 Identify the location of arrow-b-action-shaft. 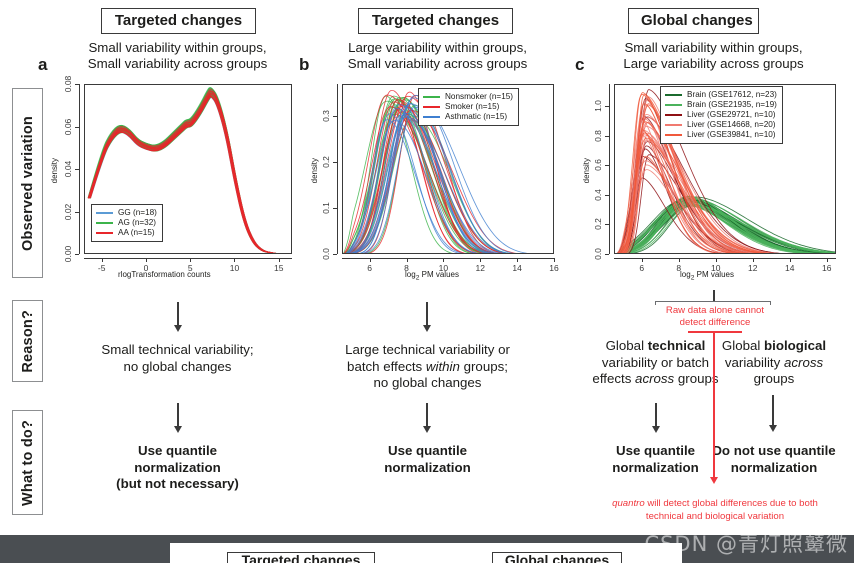
(427, 415).